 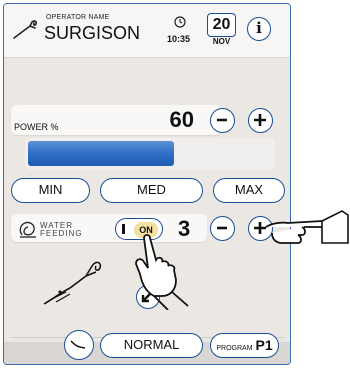 I want to click on power-level-fill, so click(x=101, y=153).